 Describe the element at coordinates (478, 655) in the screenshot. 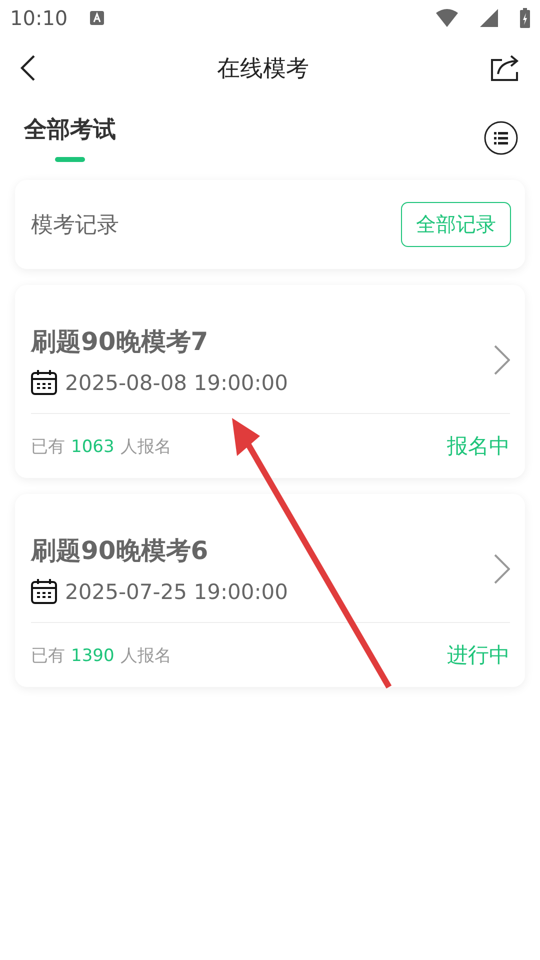

I see `exam-status: 进行中` at that location.